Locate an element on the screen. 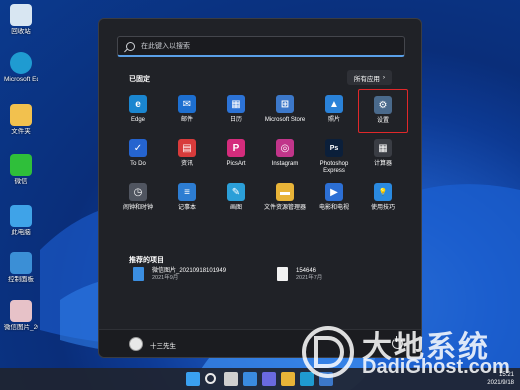 The height and width of the screenshot is (390, 520). user-name: 十三先生 is located at coordinates (163, 345).